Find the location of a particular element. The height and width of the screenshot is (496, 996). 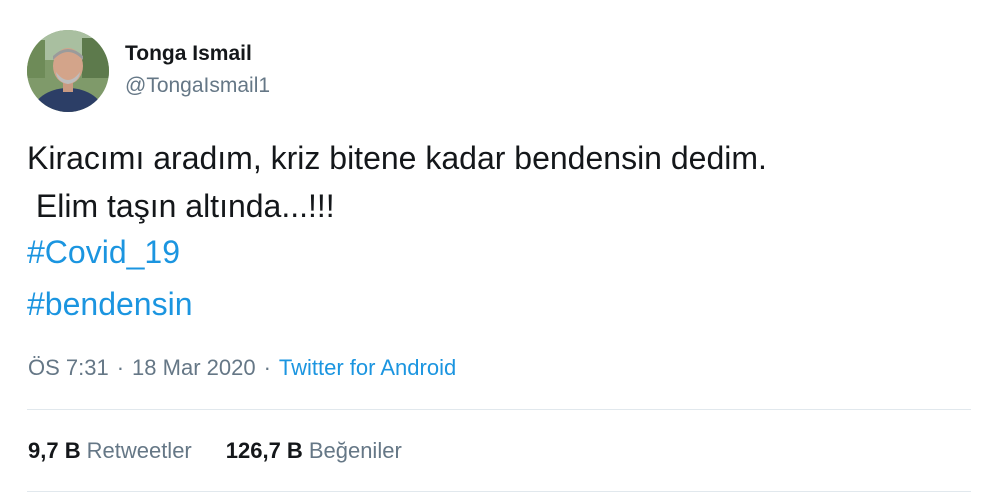

author-display-name: Tonga Ismail is located at coordinates (188, 54).